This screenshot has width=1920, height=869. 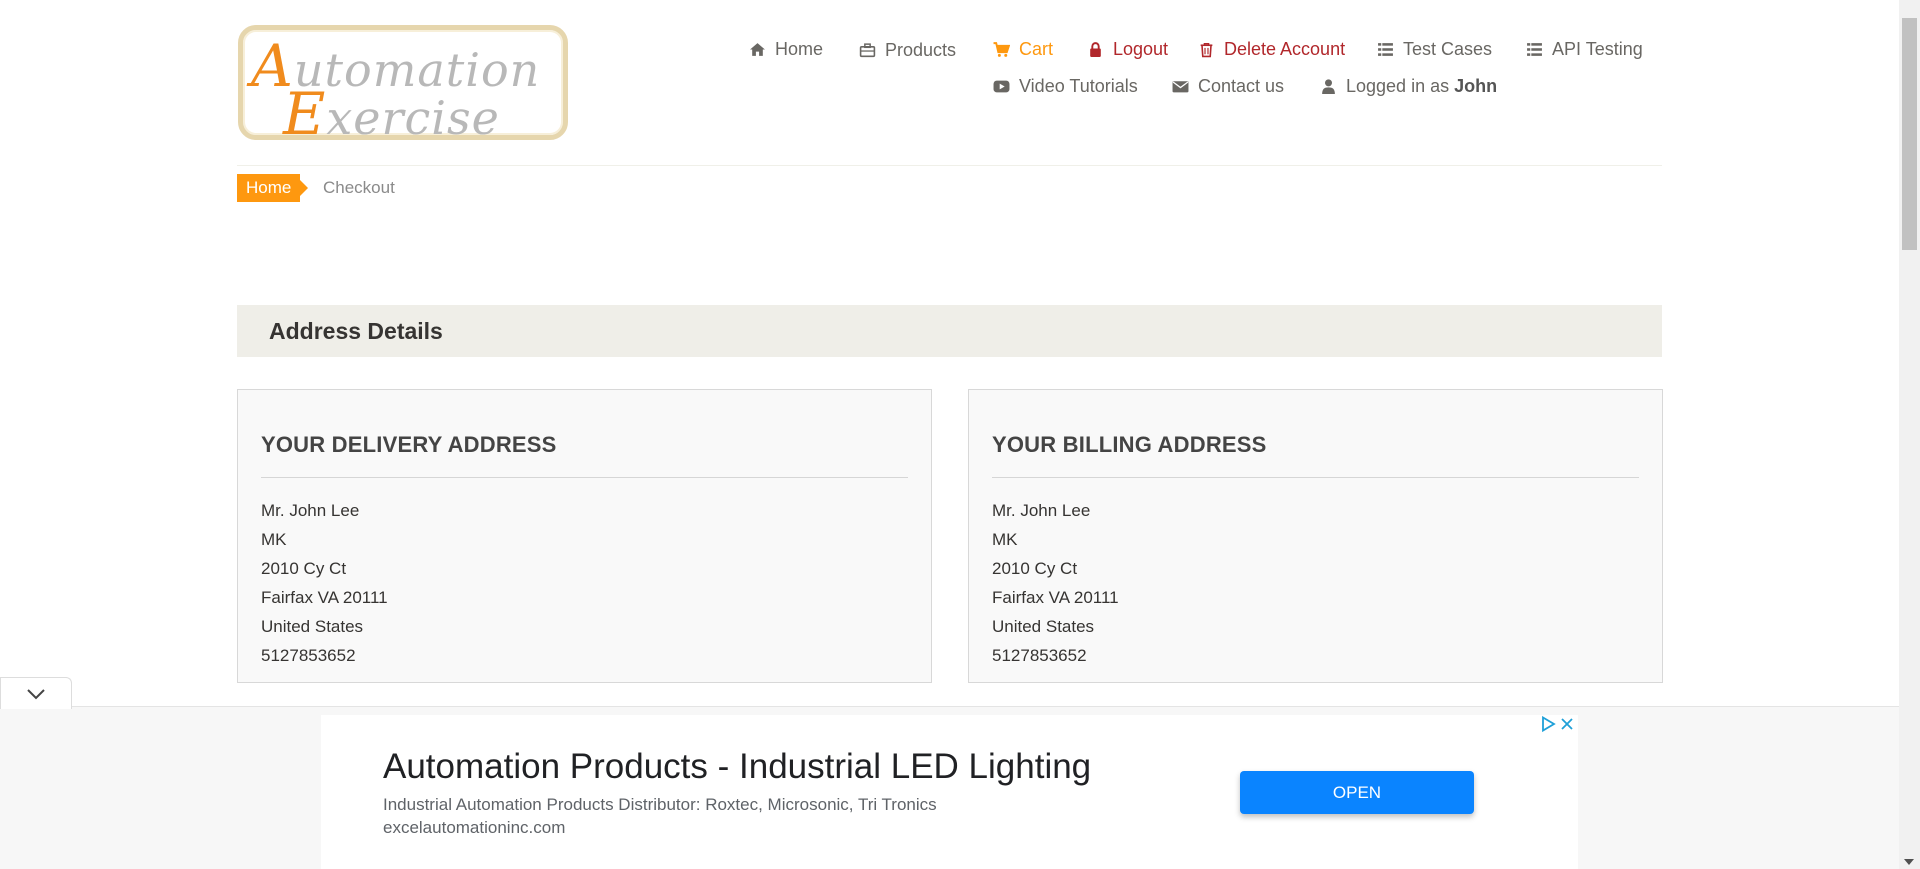 I want to click on logo-line-2: Exercise, so click(x=391, y=114).